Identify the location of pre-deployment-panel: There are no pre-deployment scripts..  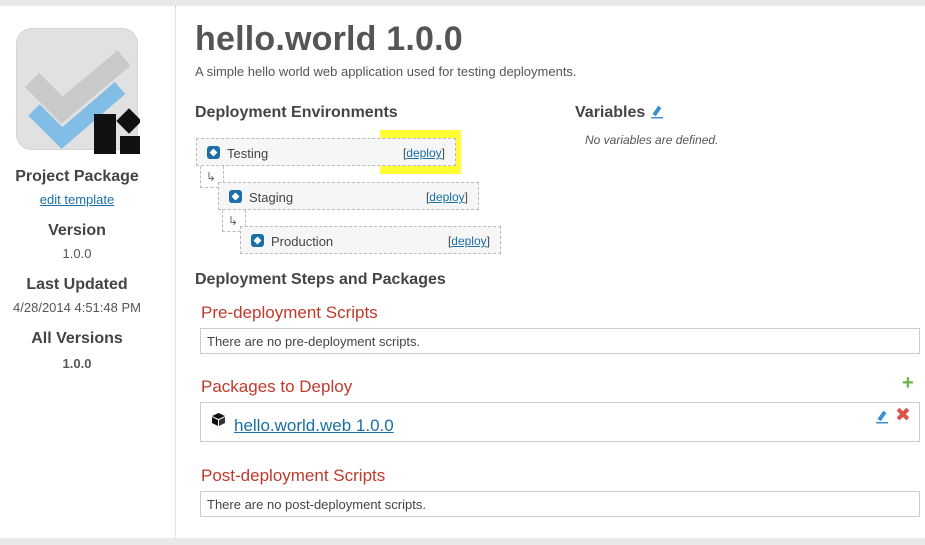
(560, 341).